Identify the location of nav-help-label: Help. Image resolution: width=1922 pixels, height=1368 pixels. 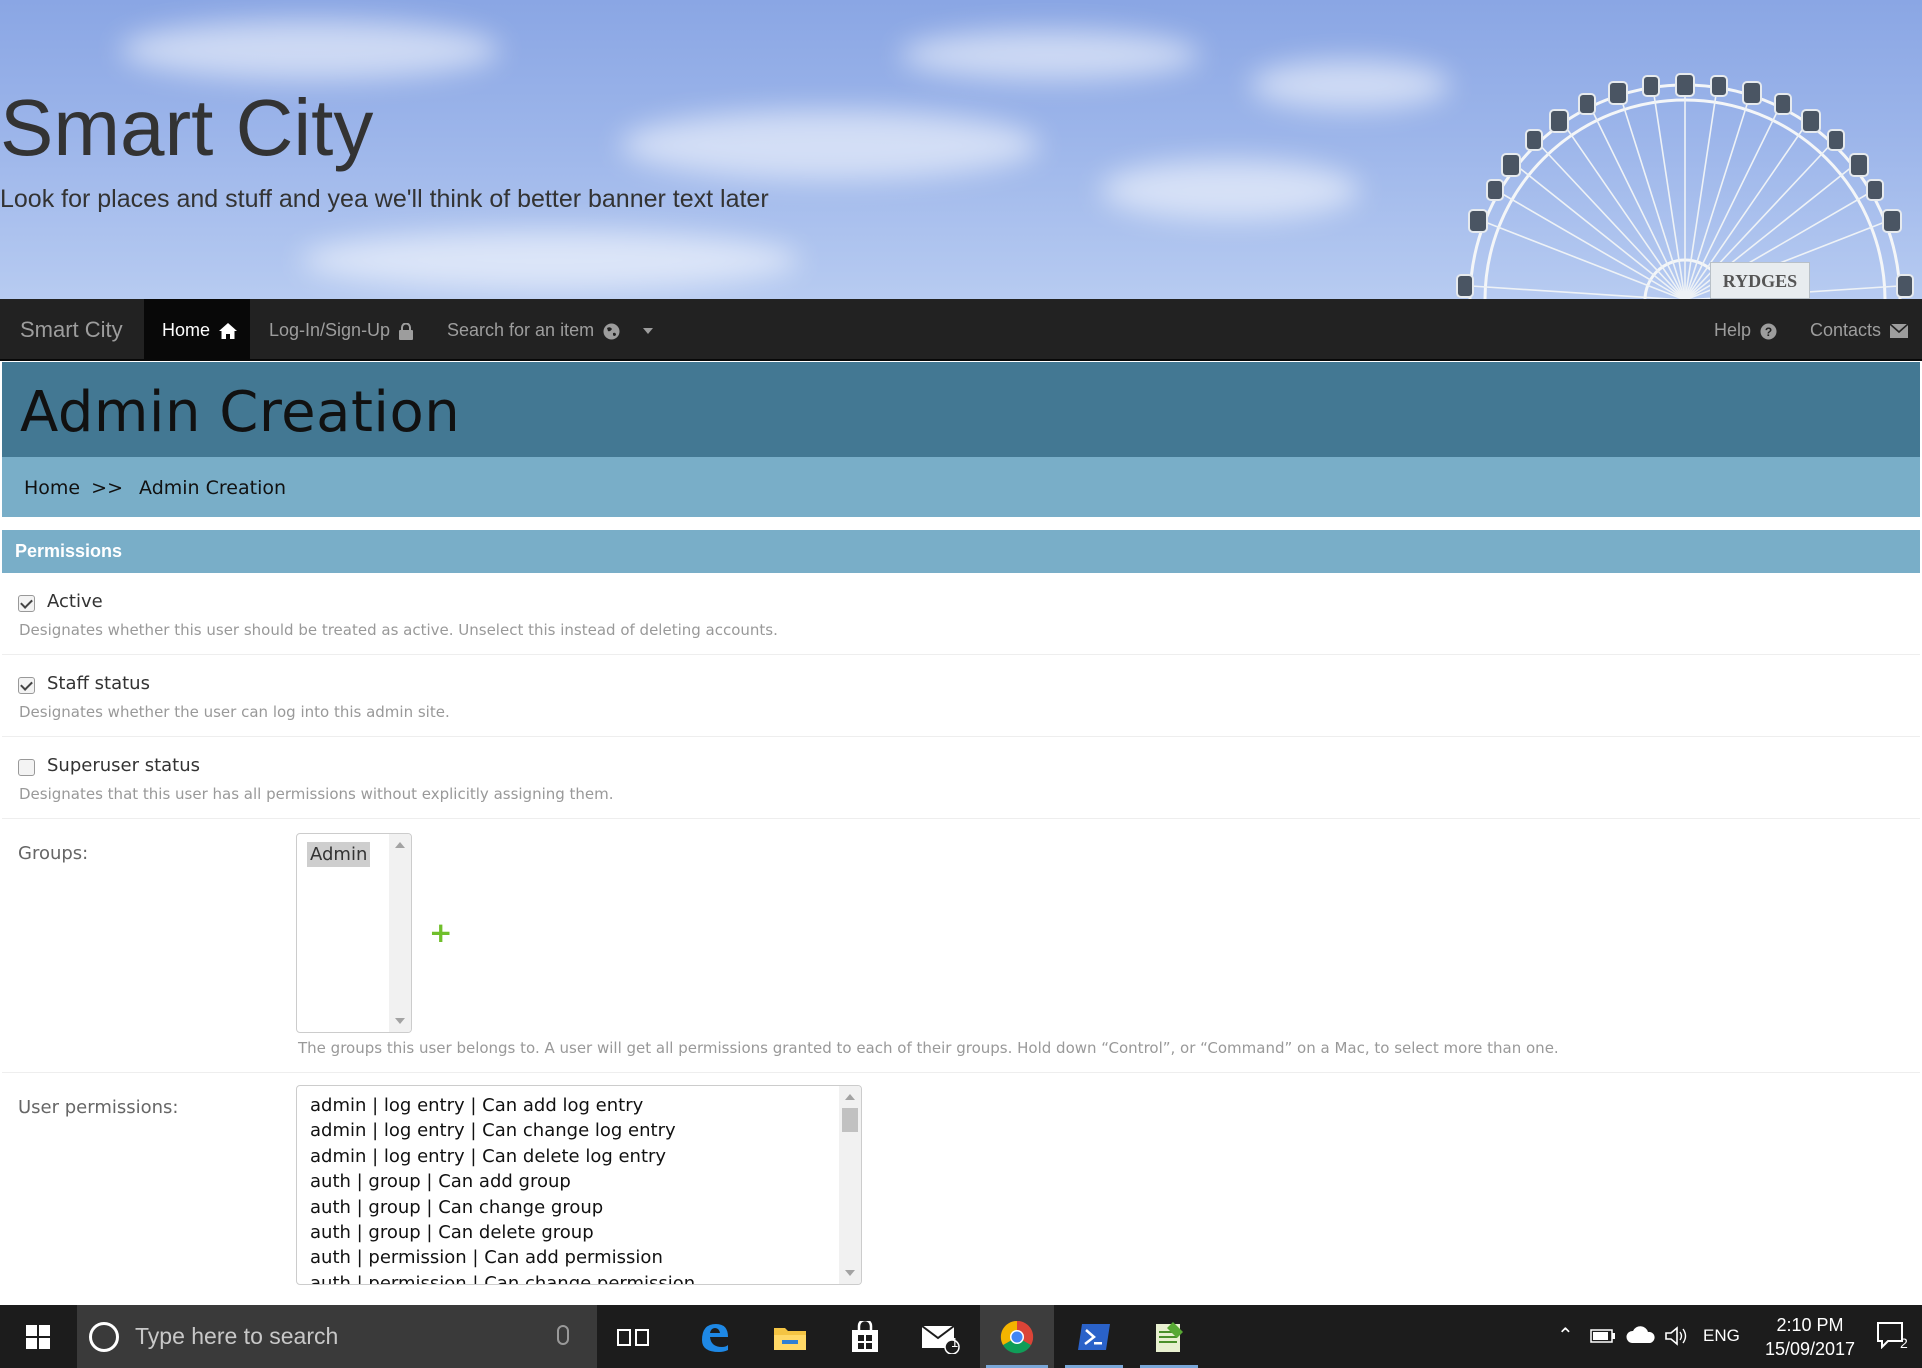
(1733, 330).